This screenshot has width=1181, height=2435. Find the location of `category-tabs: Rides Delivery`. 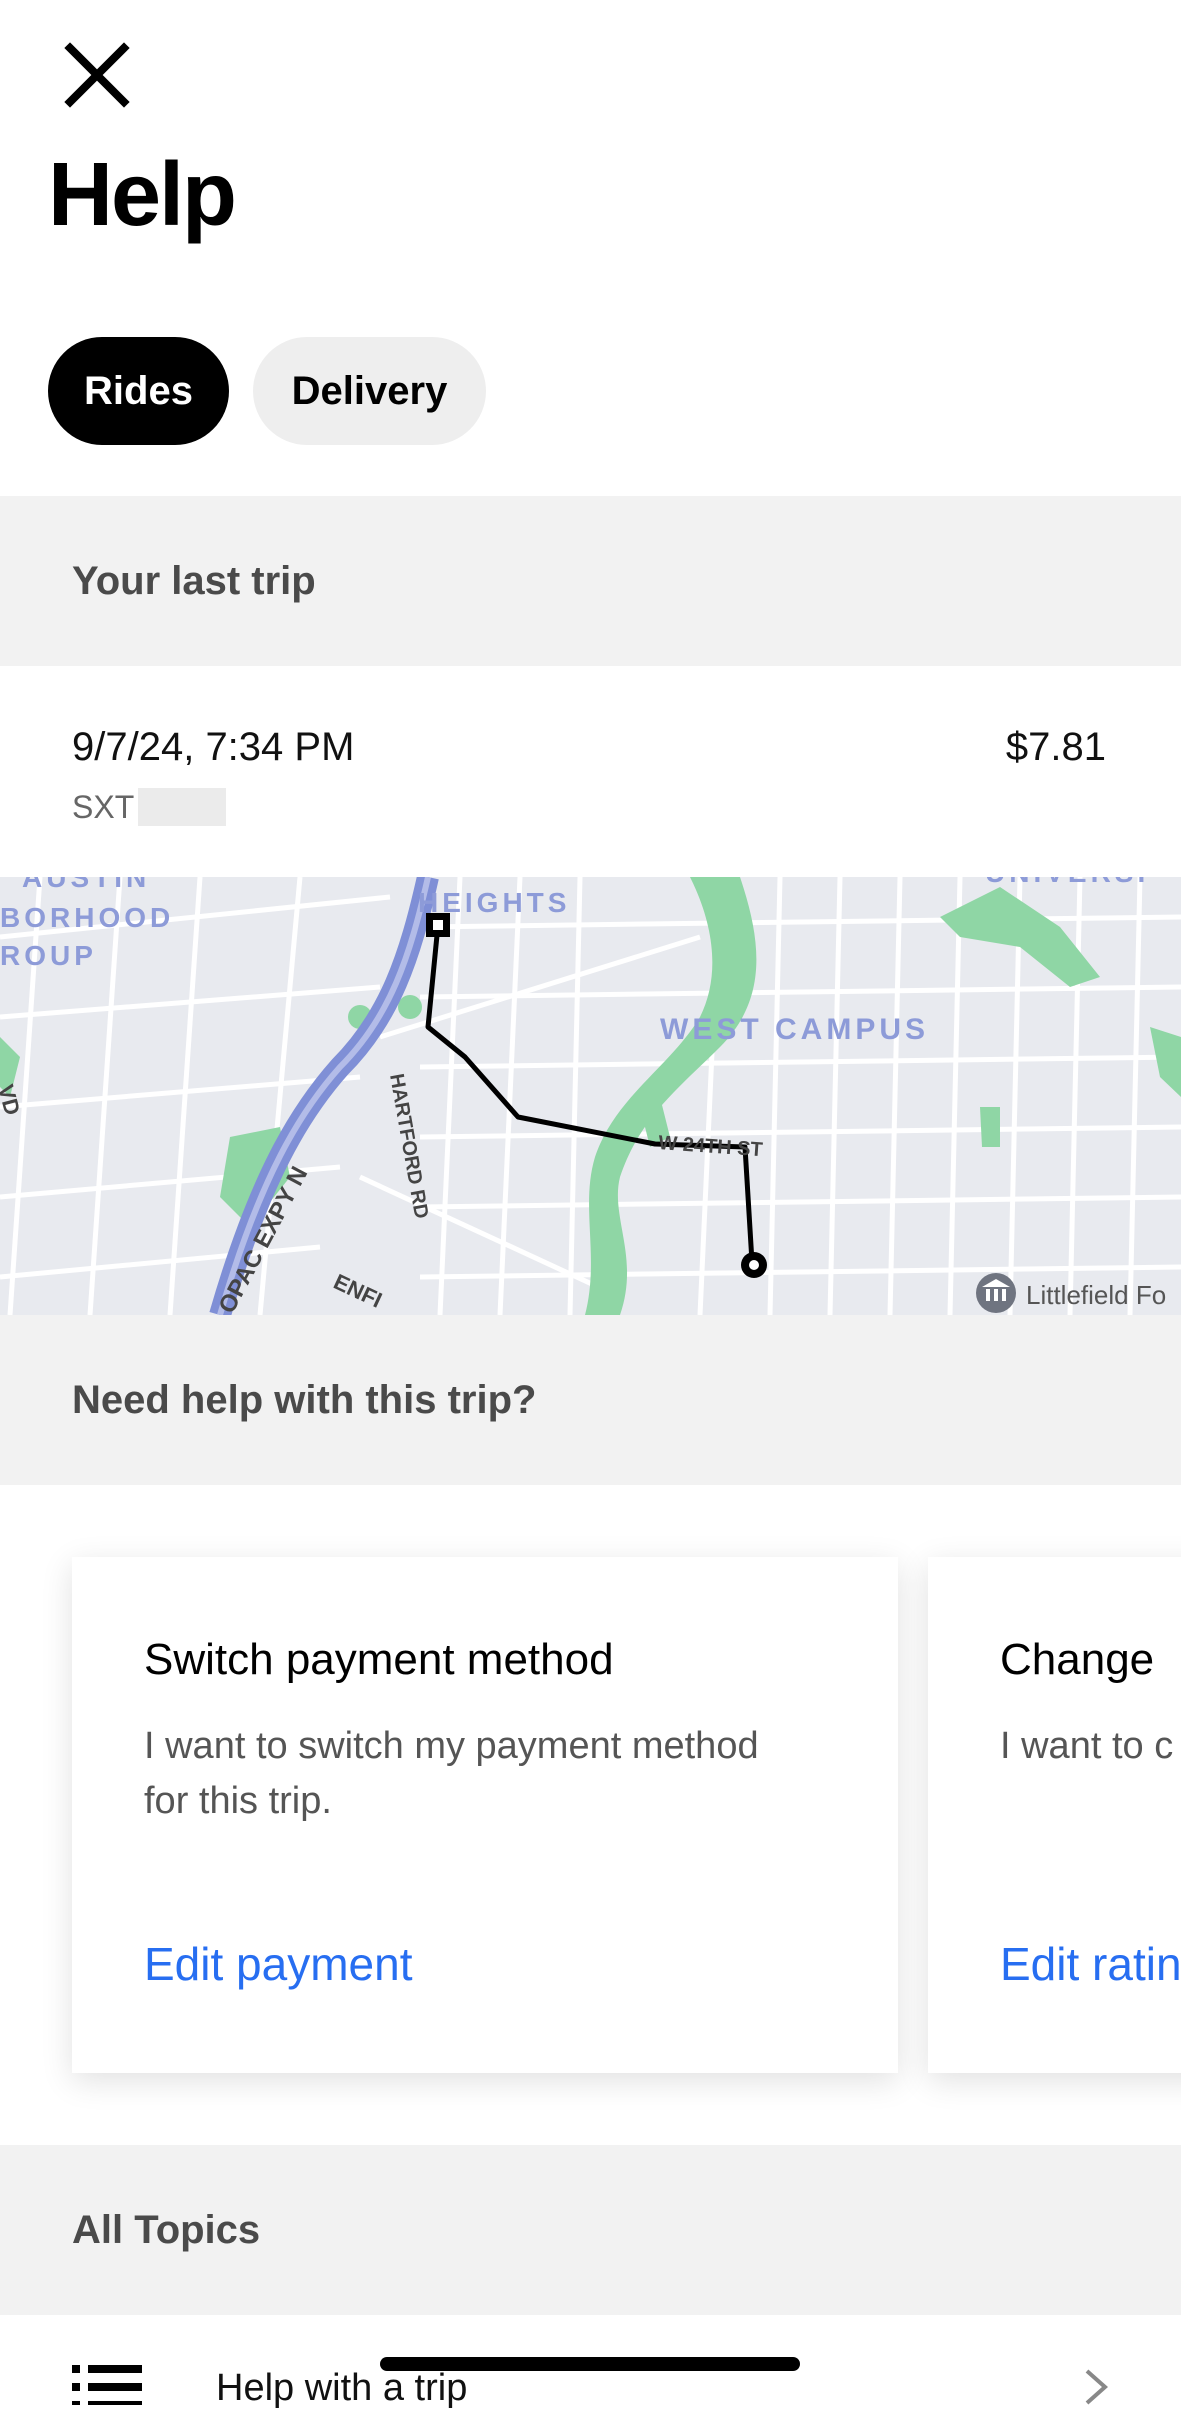

category-tabs: Rides Delivery is located at coordinates (267, 391).